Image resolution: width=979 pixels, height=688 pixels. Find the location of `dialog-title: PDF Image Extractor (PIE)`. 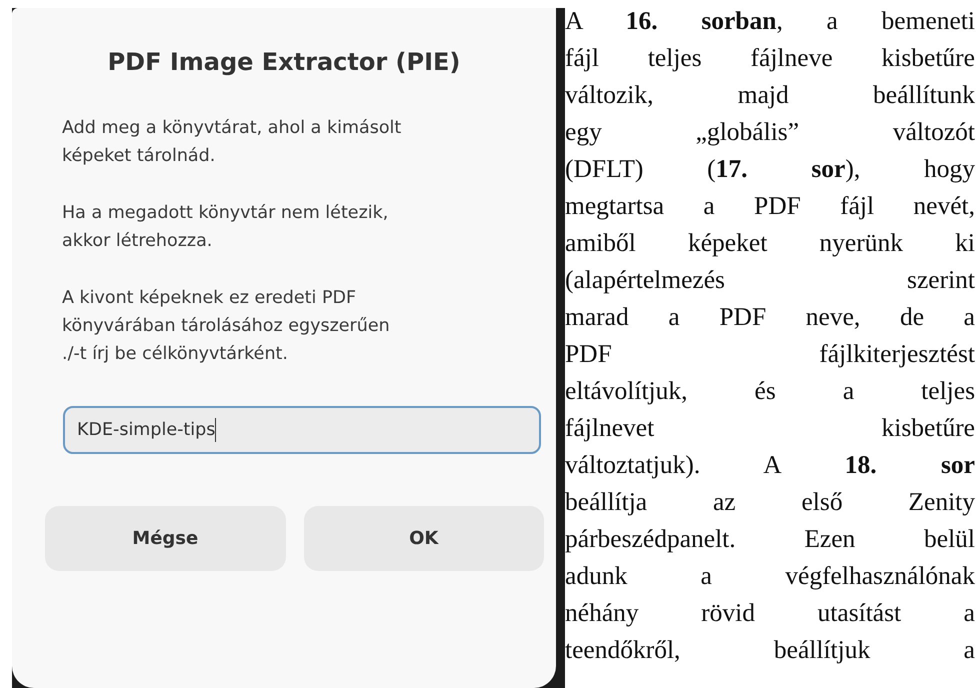

dialog-title: PDF Image Extractor (PIE) is located at coordinates (284, 62).